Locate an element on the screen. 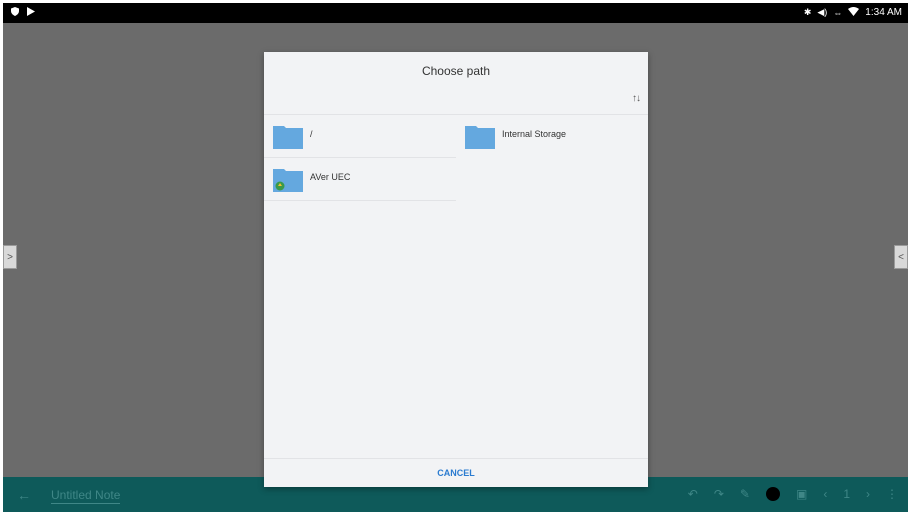  cancel-button: CANCEL is located at coordinates (456, 472).